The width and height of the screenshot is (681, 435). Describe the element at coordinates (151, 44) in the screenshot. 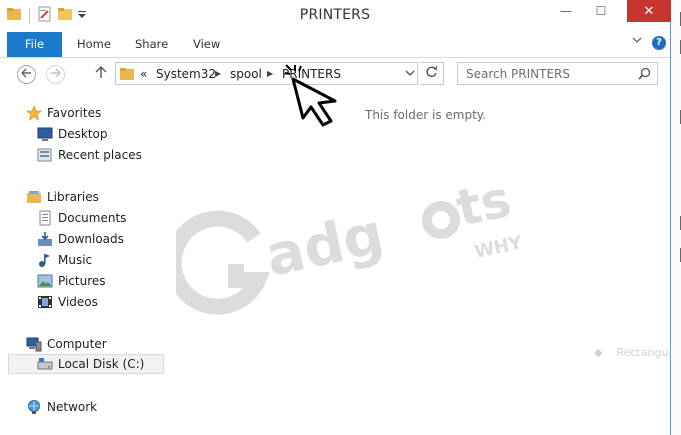

I see `tab-share: Share` at that location.